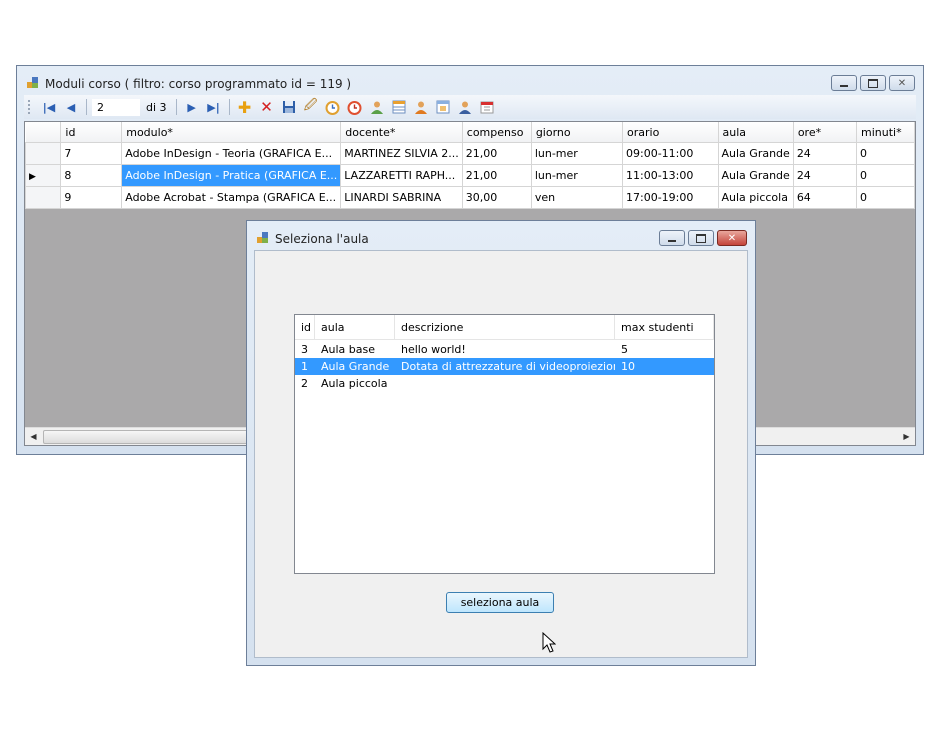  I want to click on grid-cell: 7, so click(91, 153).